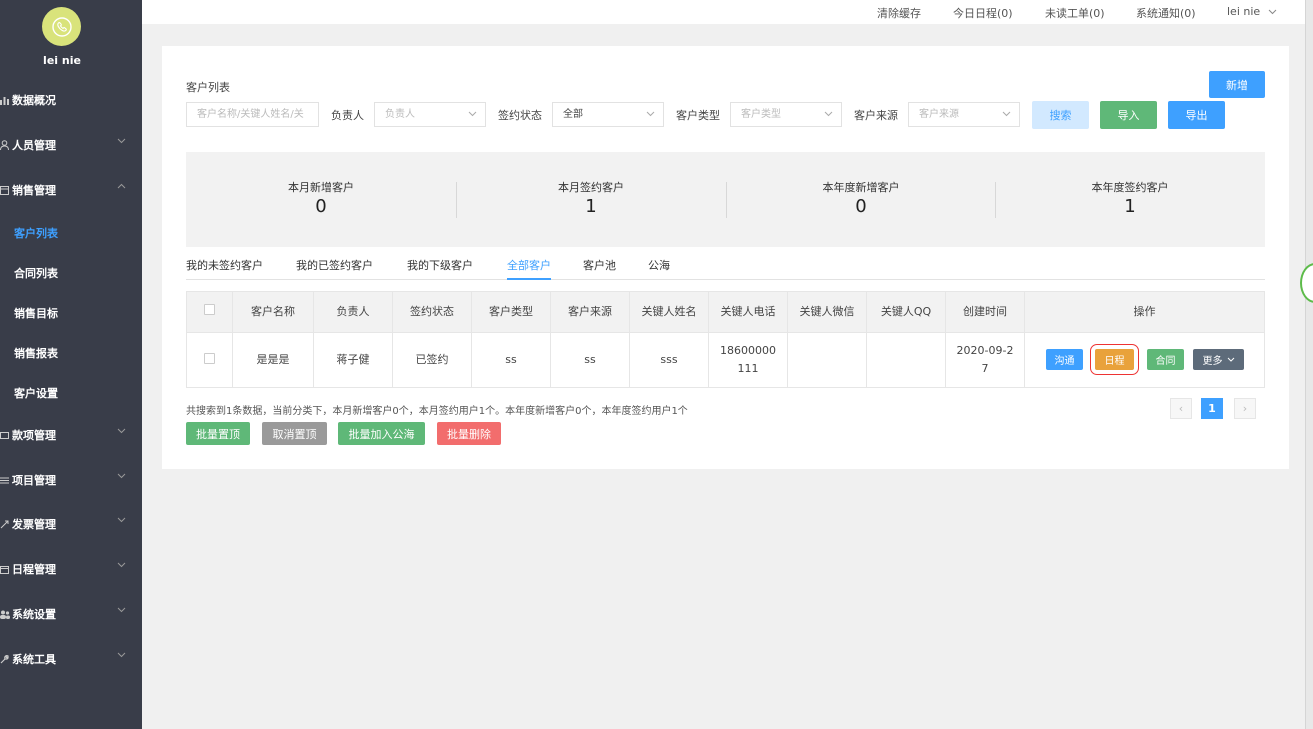  I want to click on stats-panel: 本月新增客户 0 本月签约客户 1 本年度新增客户 0 本年度签约客户 1, so click(725, 199).